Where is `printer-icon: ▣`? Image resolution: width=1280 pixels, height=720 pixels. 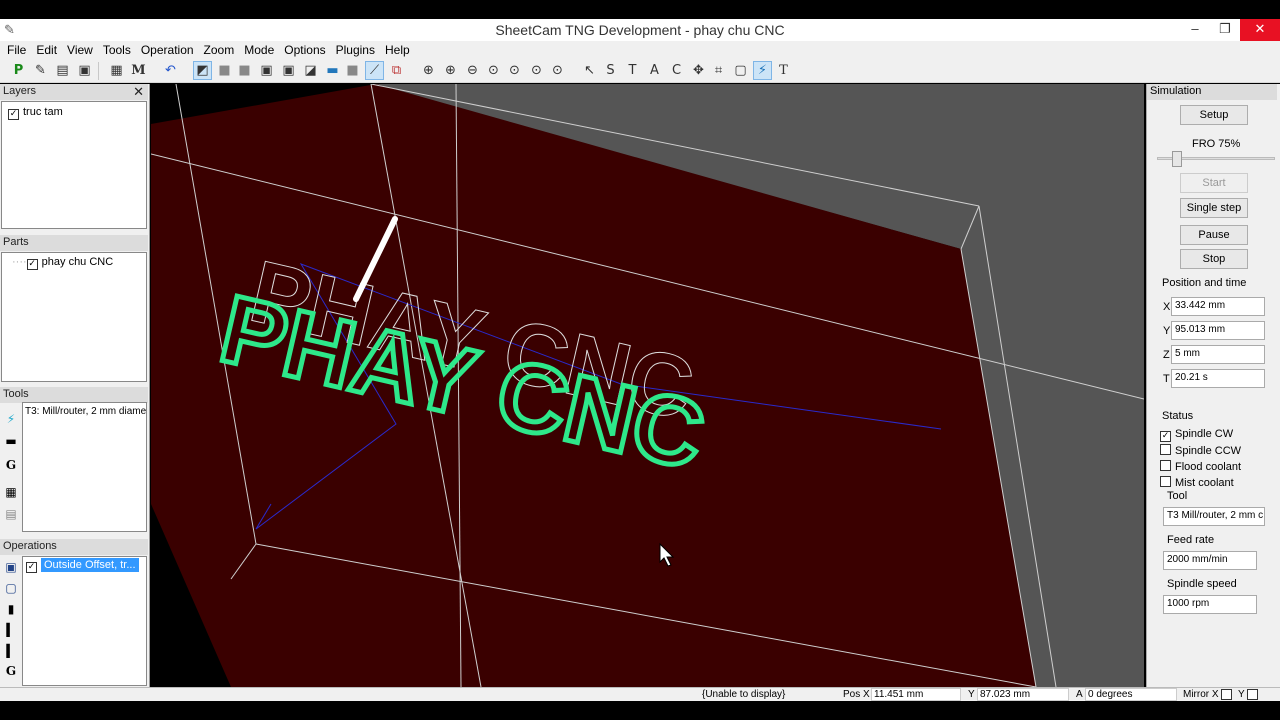 printer-icon: ▣ is located at coordinates (84, 70).